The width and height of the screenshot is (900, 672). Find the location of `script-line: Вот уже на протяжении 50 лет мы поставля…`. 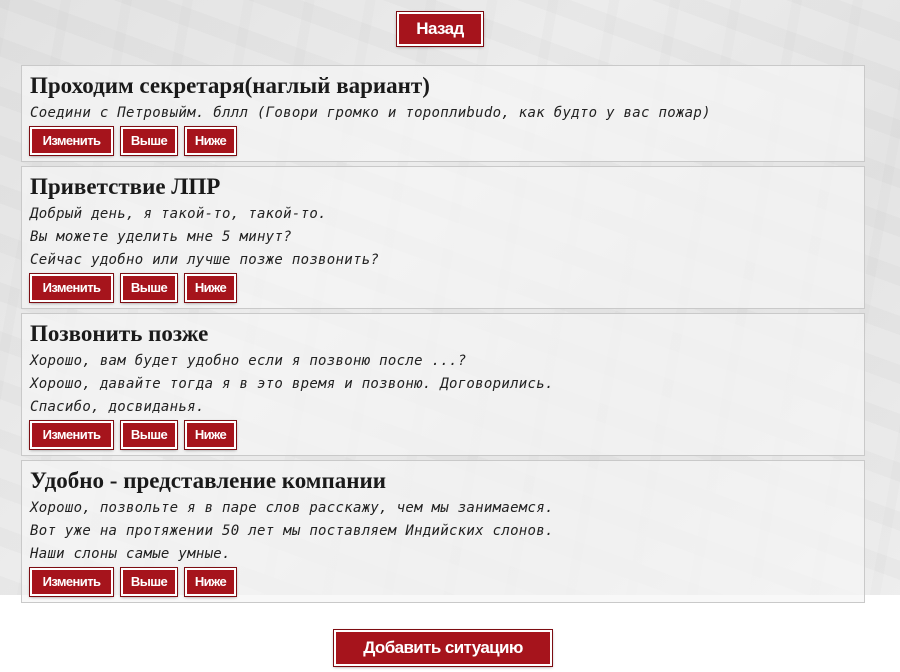

script-line: Вот уже на протяжении 50 лет мы поставля… is located at coordinates (292, 531).